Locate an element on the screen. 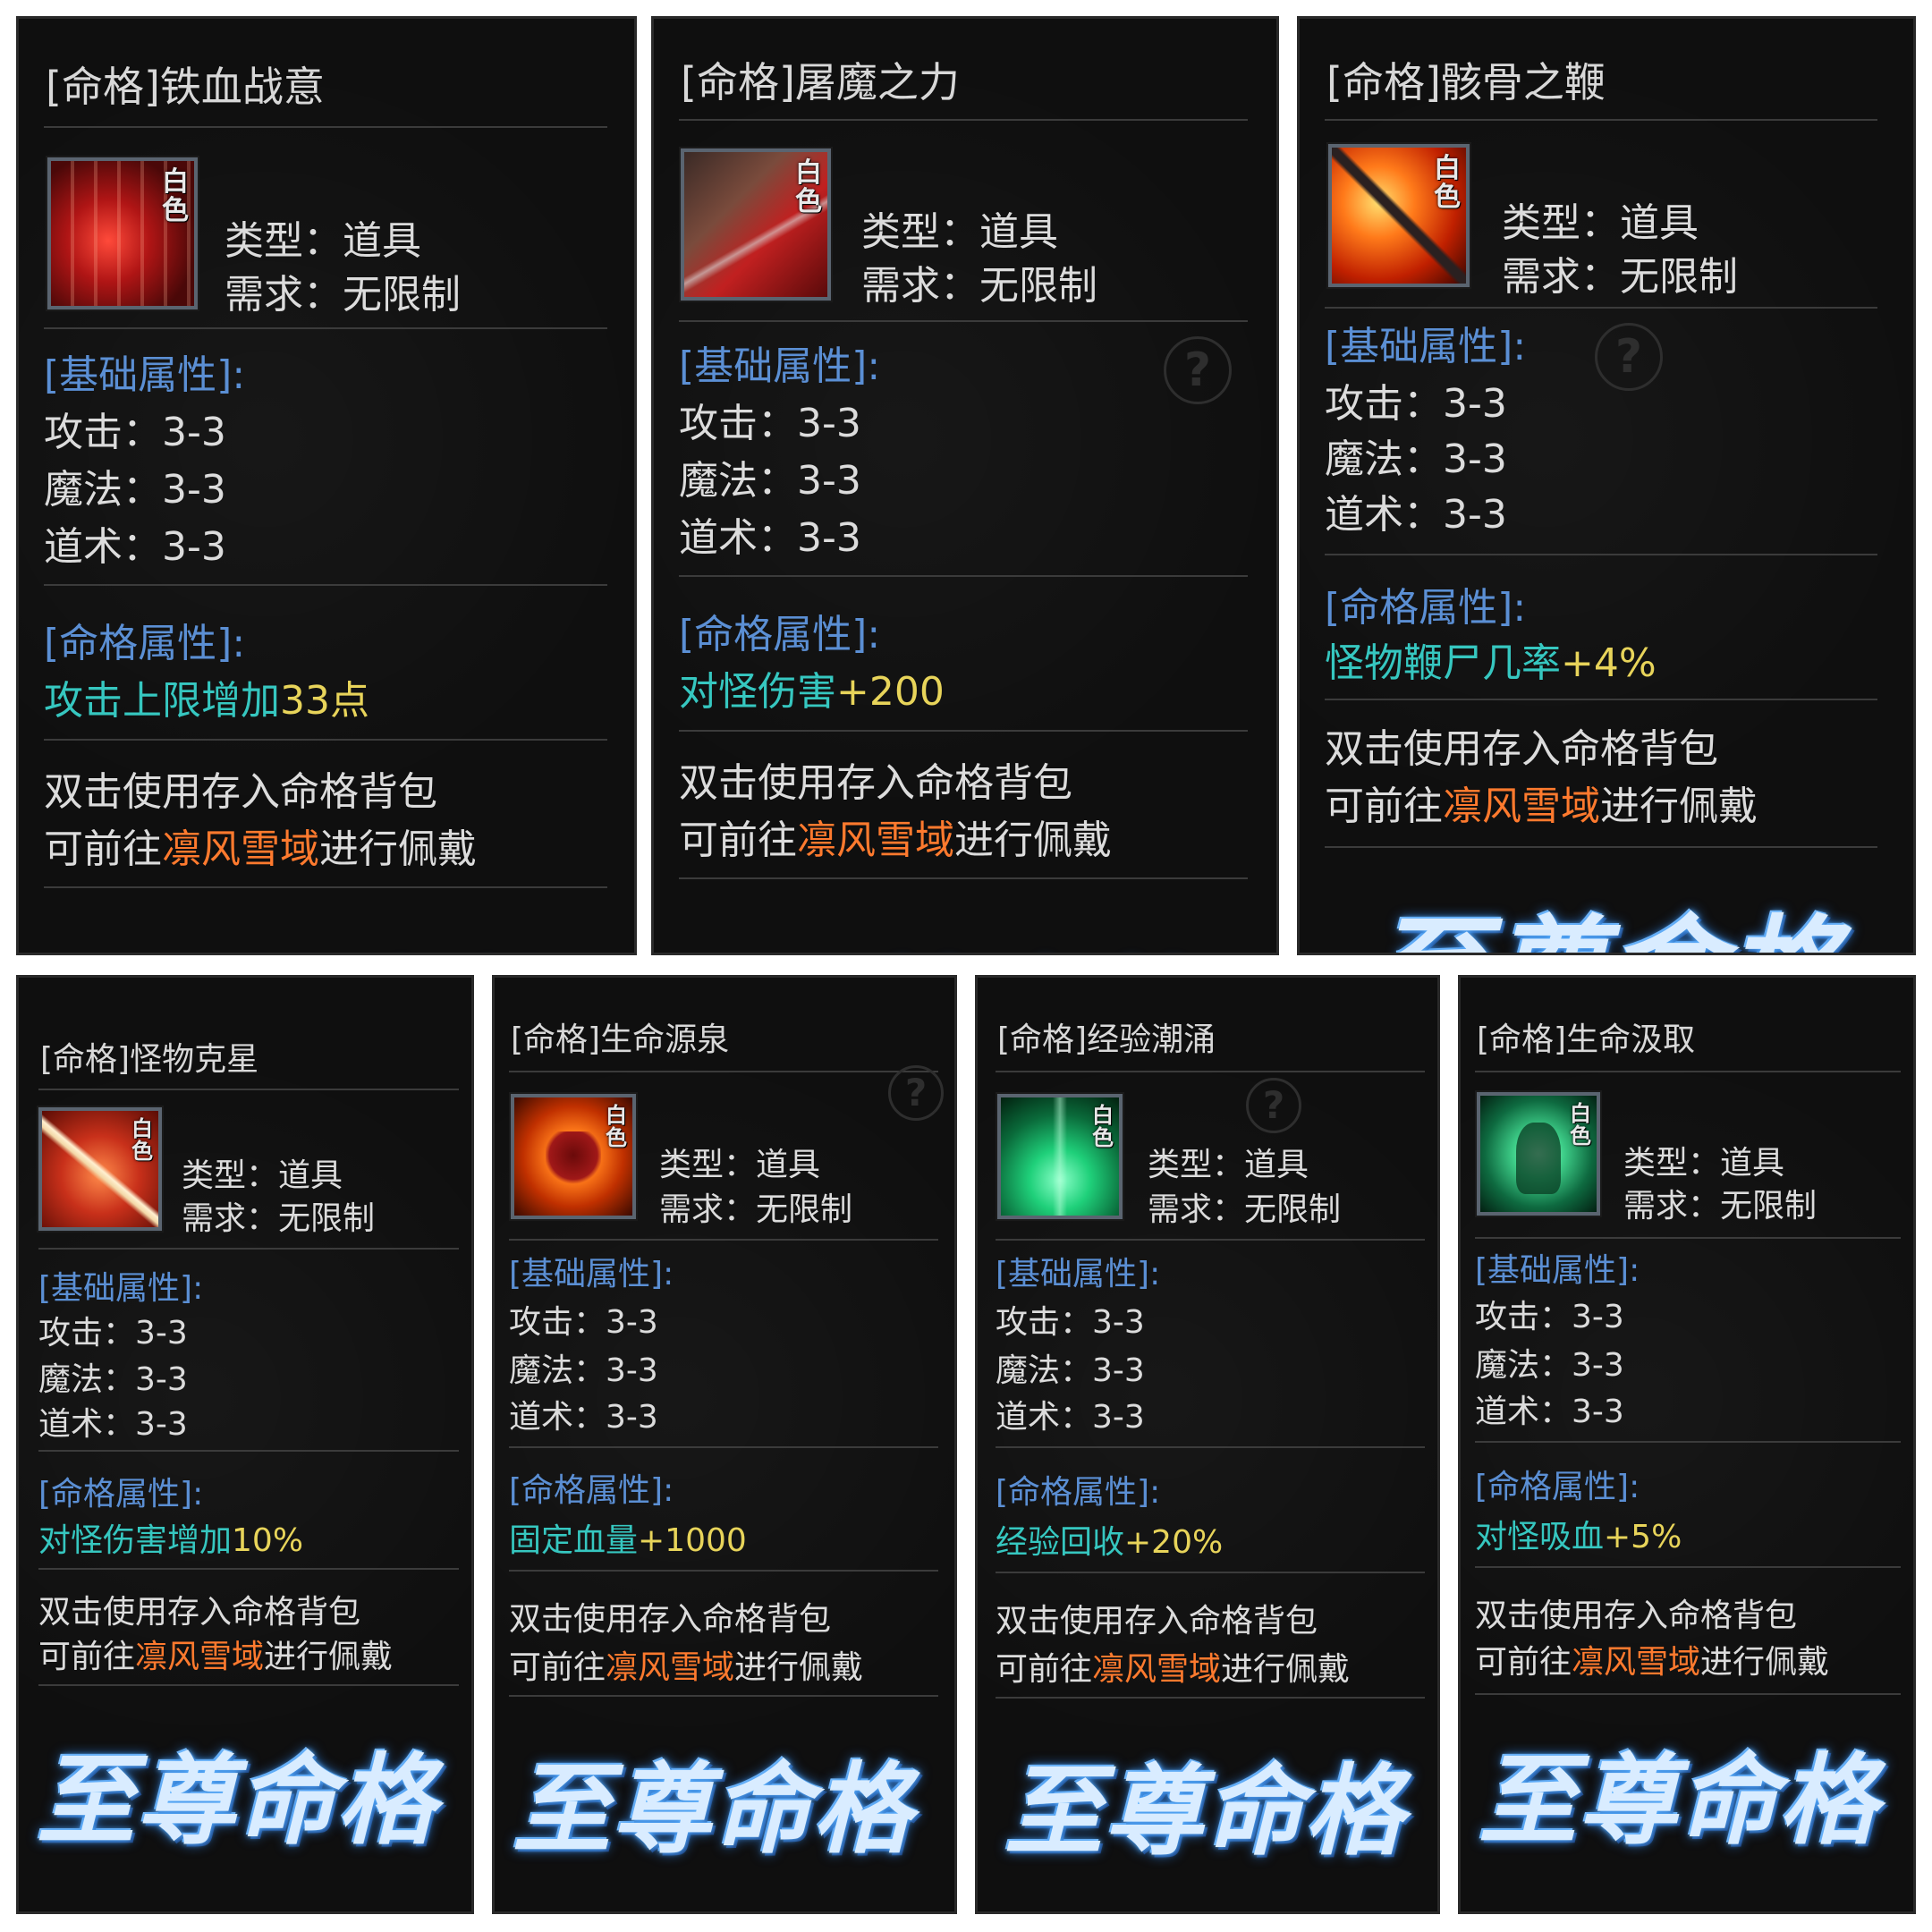 The height and width of the screenshot is (1932, 1932). green-spirit-icon: 白色 is located at coordinates (1538, 1154).